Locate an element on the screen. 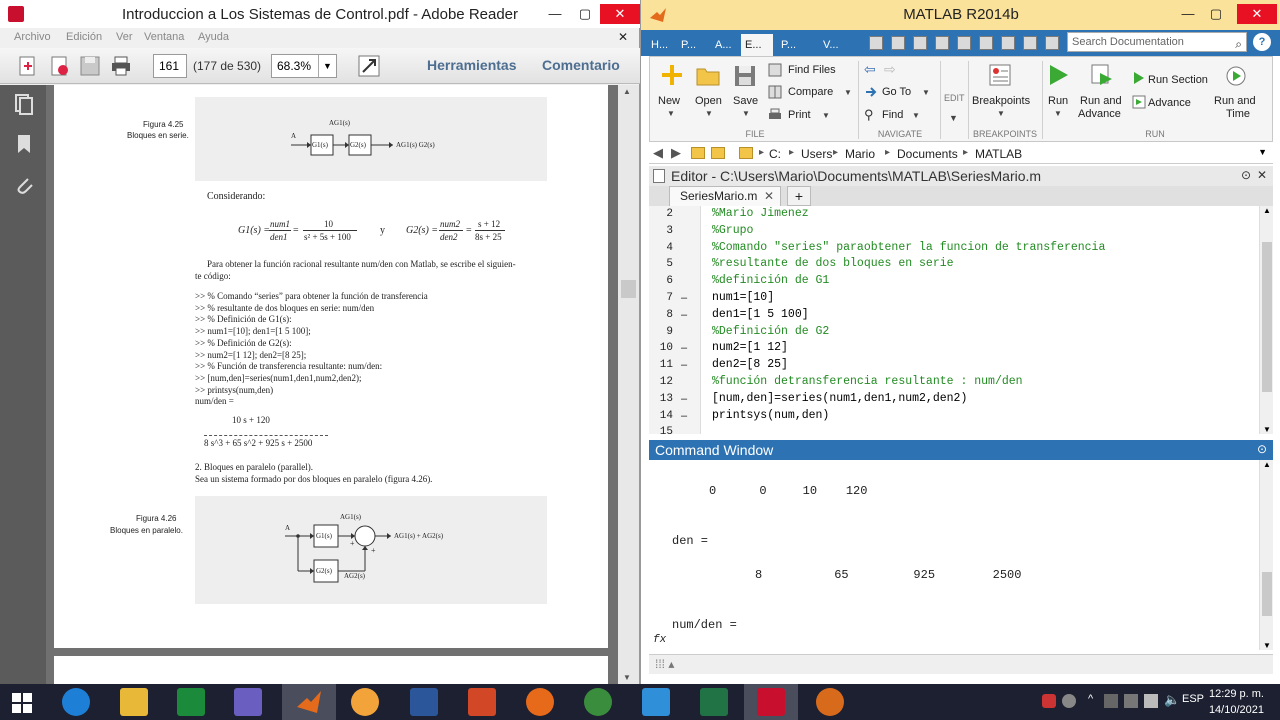 The image size is (1280, 720). matlab-taskbar-icon is located at coordinates (309, 702).